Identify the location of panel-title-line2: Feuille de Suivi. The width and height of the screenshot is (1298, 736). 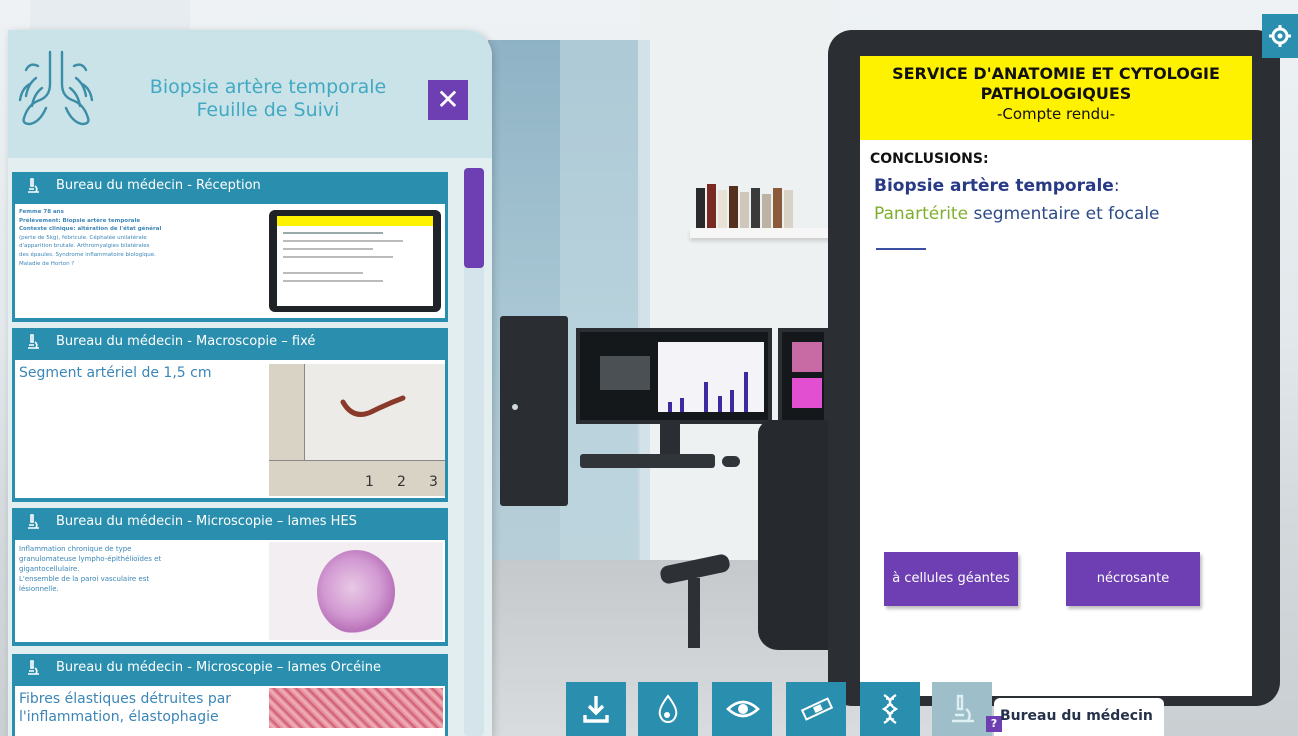
(268, 110).